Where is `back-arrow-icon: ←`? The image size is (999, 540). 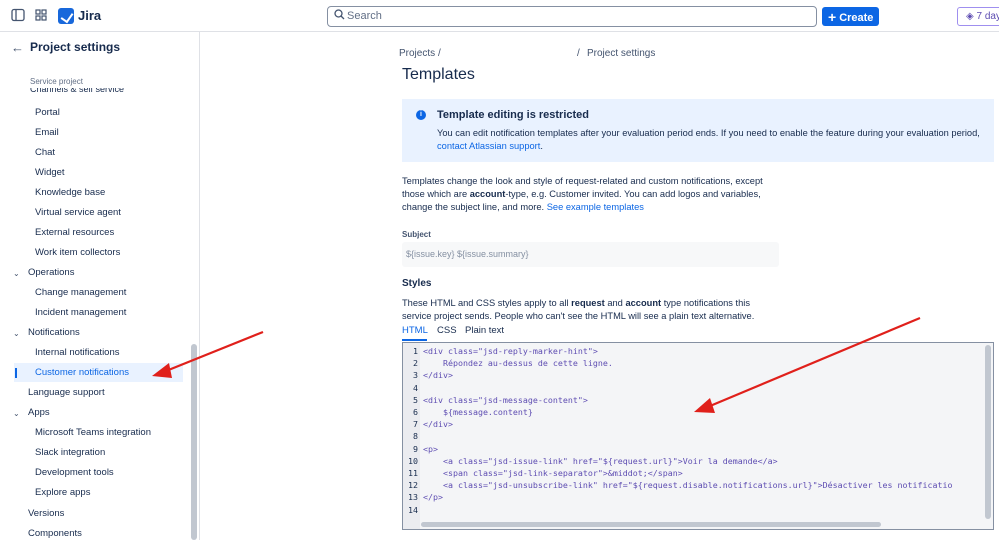
back-arrow-icon: ← is located at coordinates (17, 47).